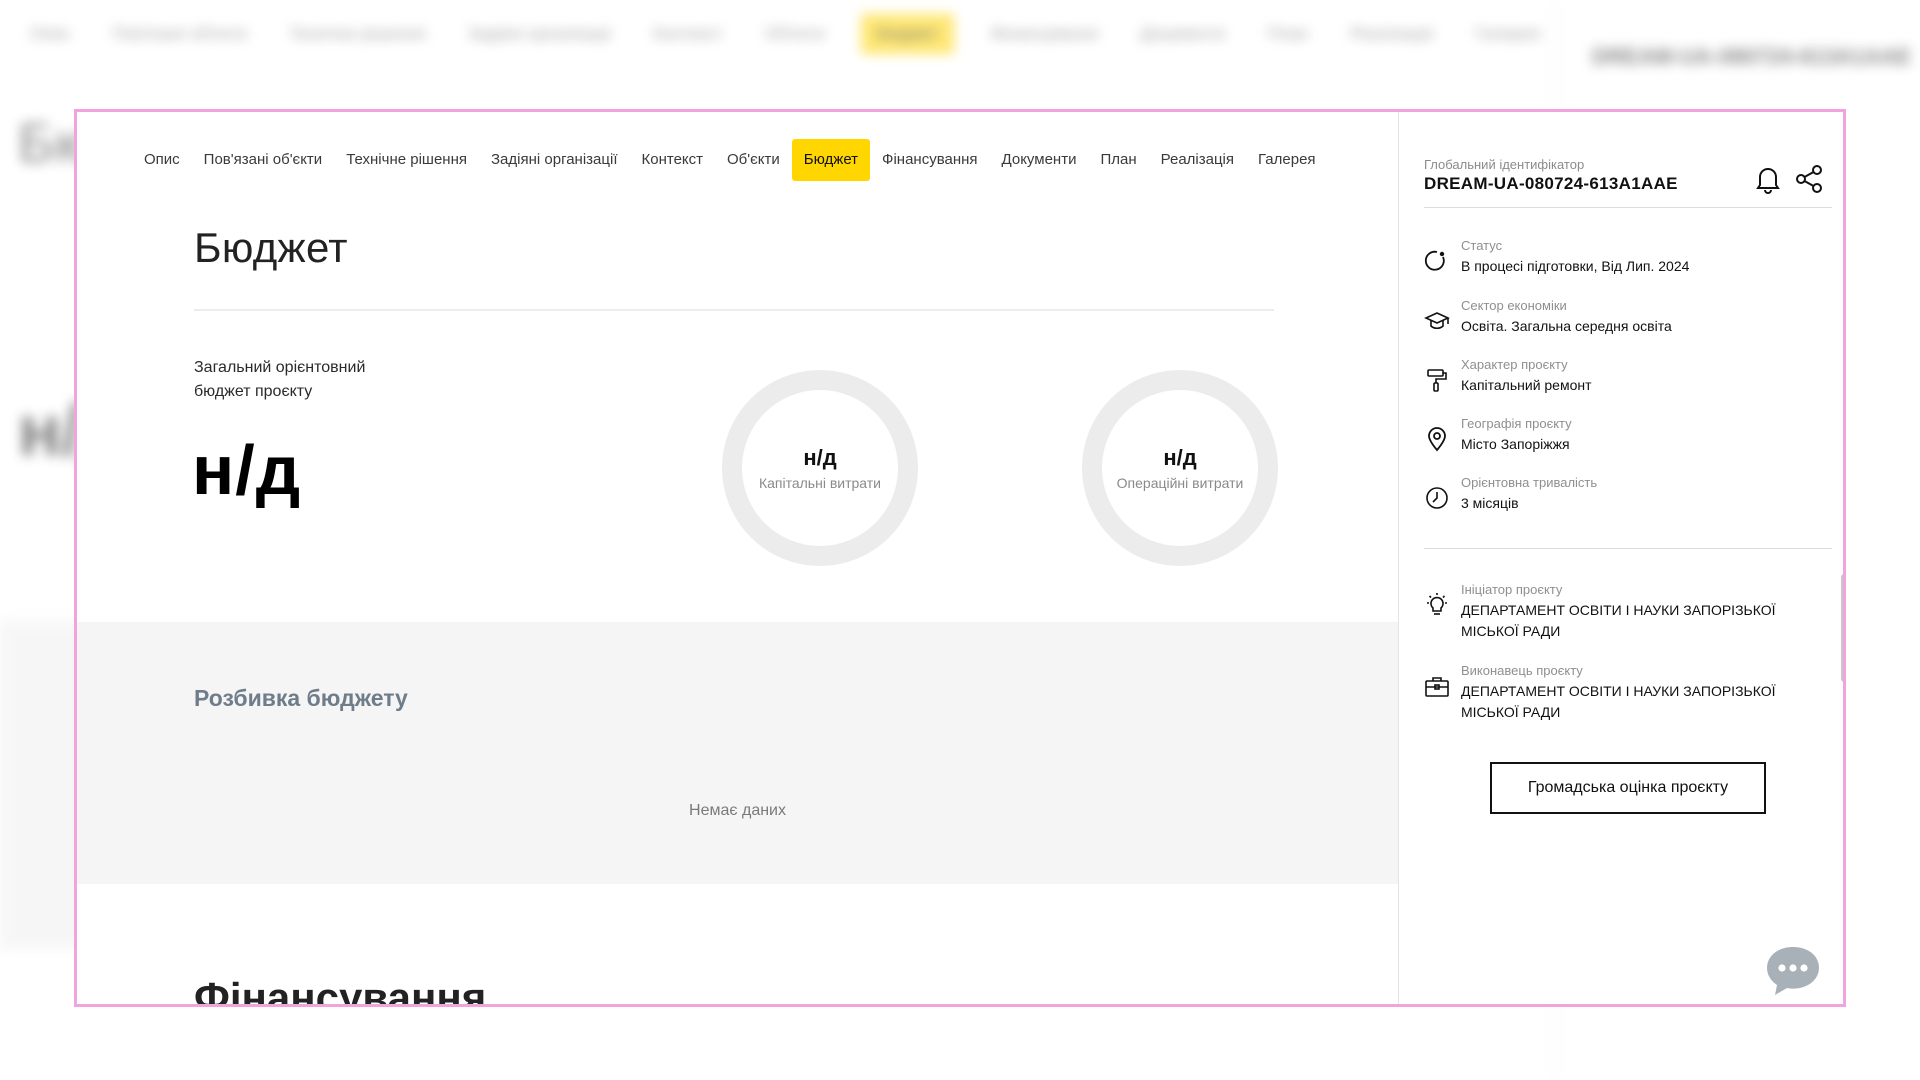  What do you see at coordinates (1044, 33) in the screenshot?
I see `bg-tab: Фінансування` at bounding box center [1044, 33].